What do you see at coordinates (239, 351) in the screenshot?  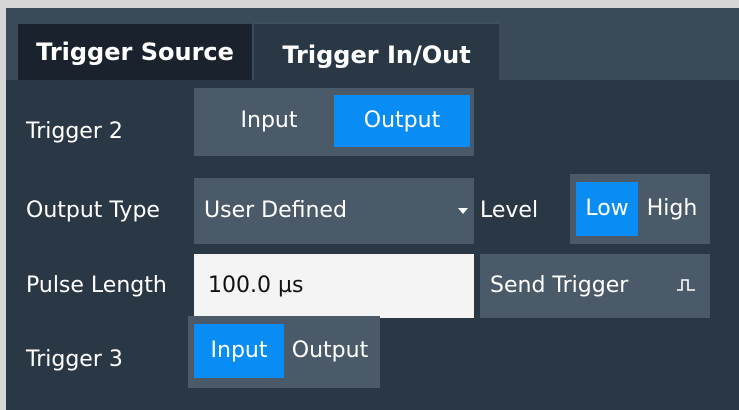 I see `trigger3-input-option: Input` at bounding box center [239, 351].